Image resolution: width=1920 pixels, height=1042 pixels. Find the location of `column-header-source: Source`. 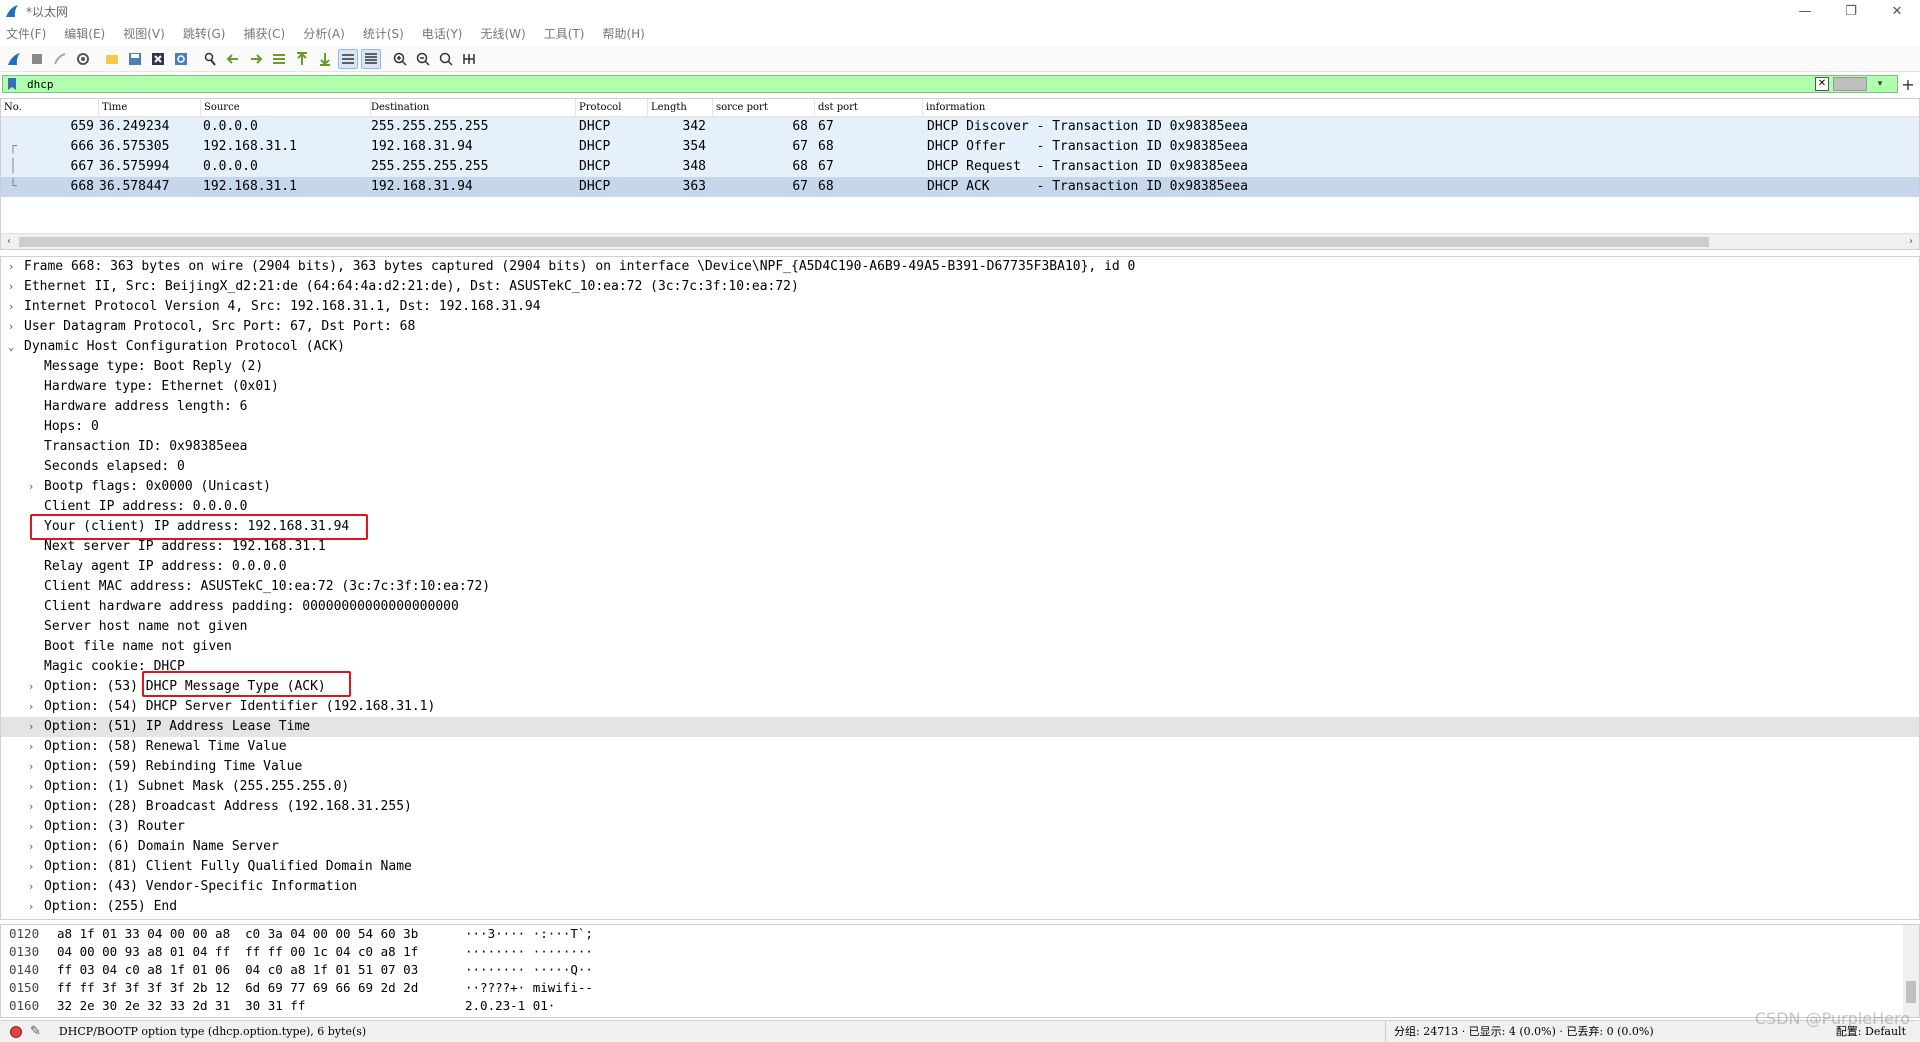

column-header-source: Source is located at coordinates (286, 108).